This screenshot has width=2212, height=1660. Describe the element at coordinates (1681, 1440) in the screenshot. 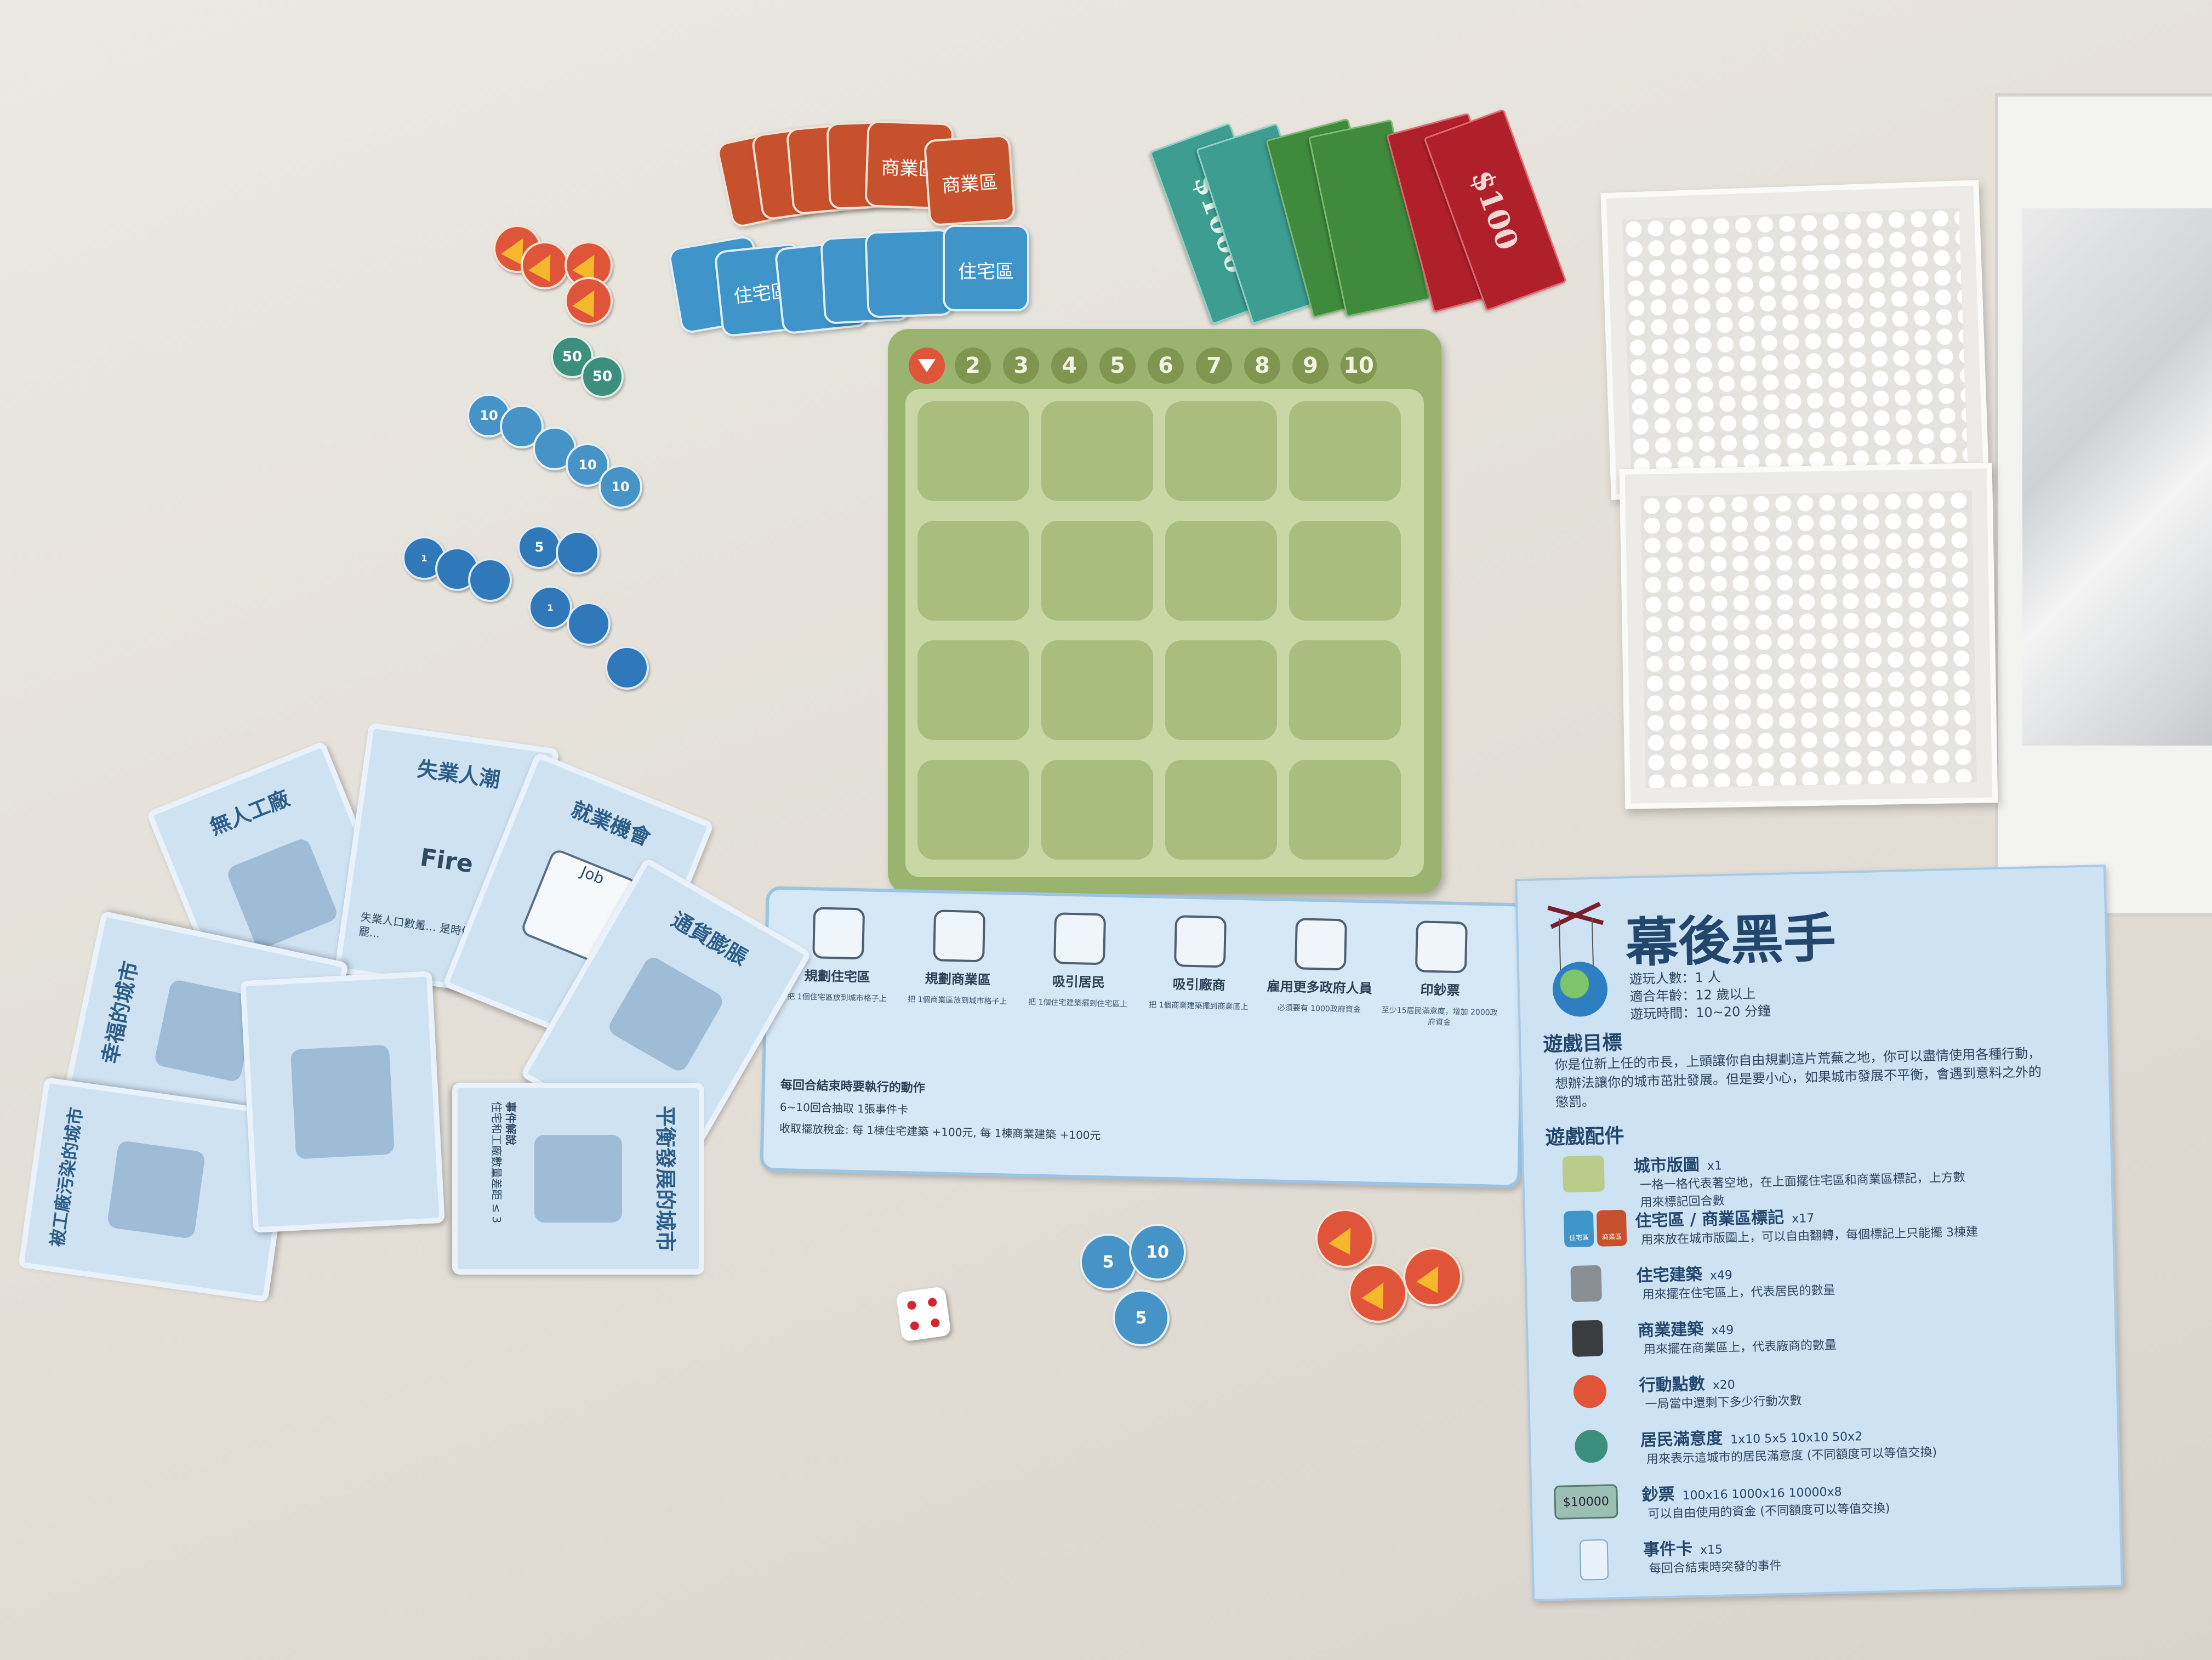

I see `component-name: 居民滿意度` at that location.